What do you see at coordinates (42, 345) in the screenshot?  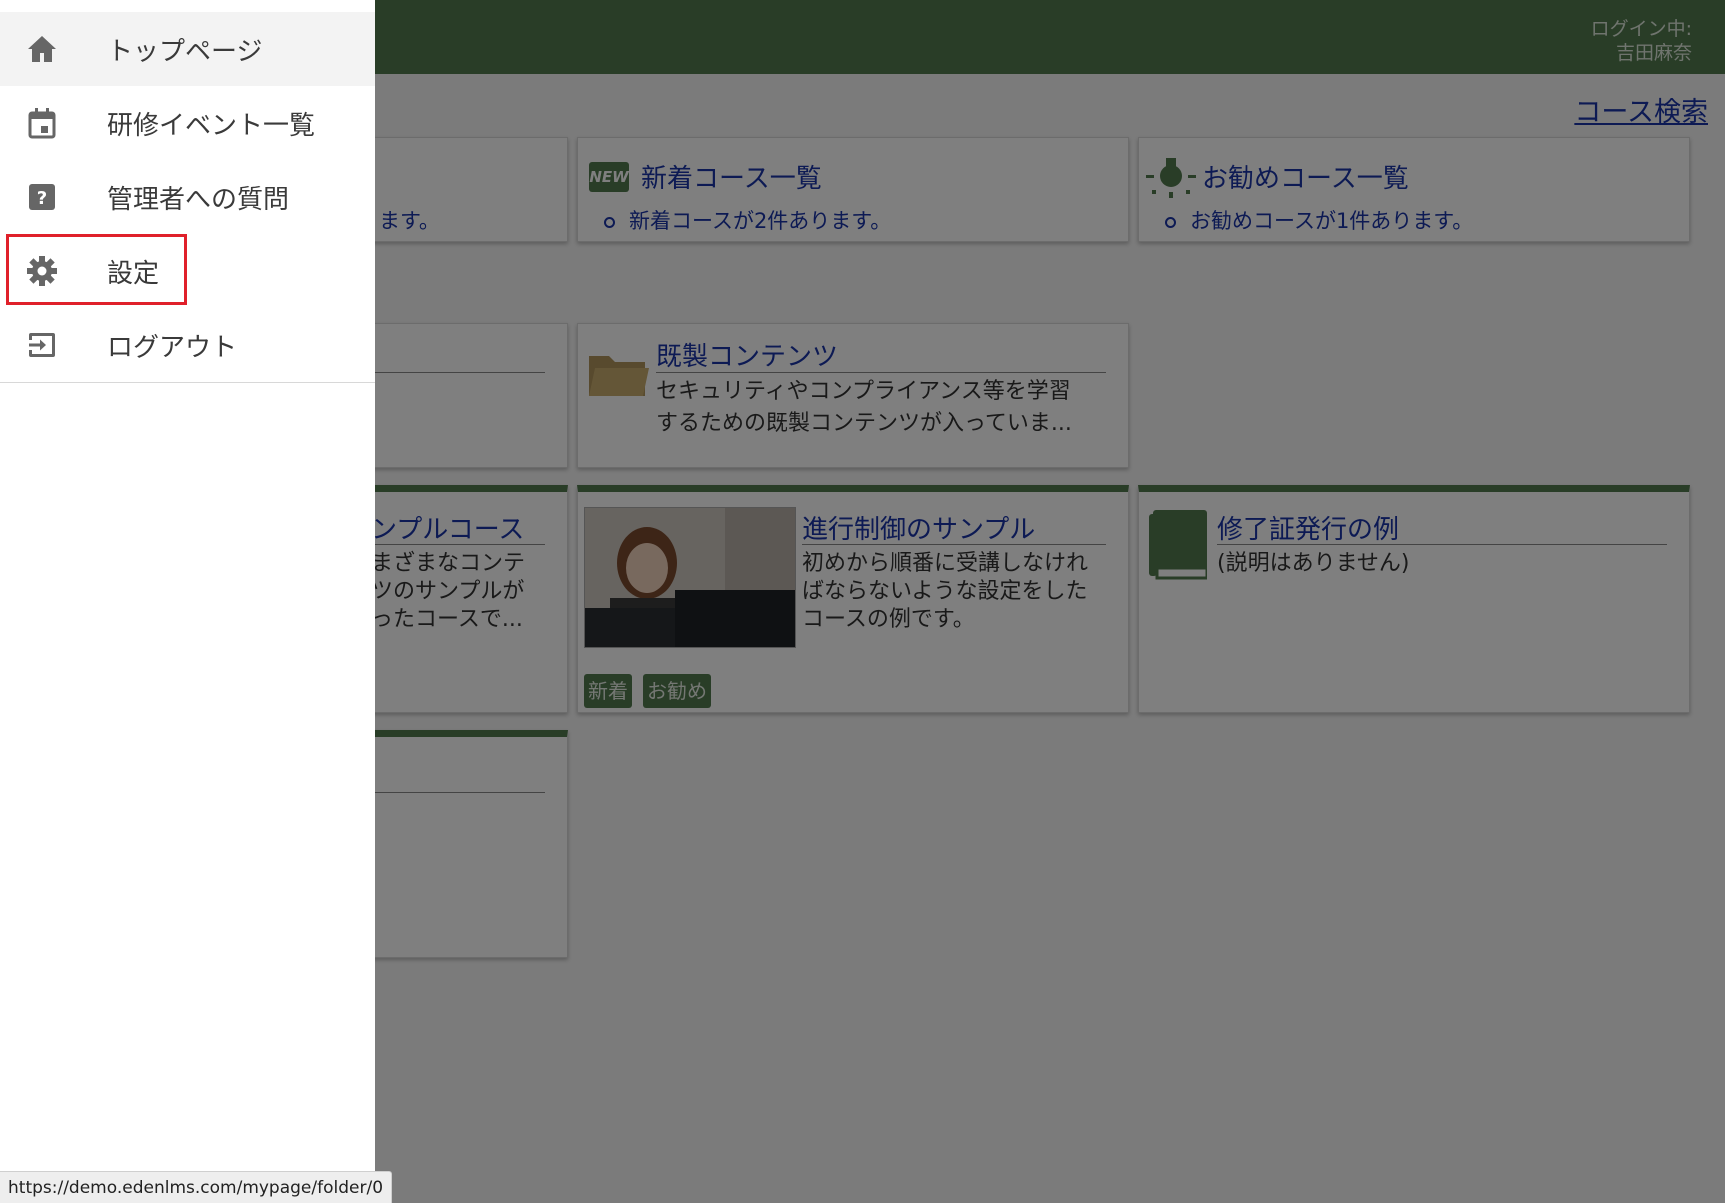 I see `logout-icon` at bounding box center [42, 345].